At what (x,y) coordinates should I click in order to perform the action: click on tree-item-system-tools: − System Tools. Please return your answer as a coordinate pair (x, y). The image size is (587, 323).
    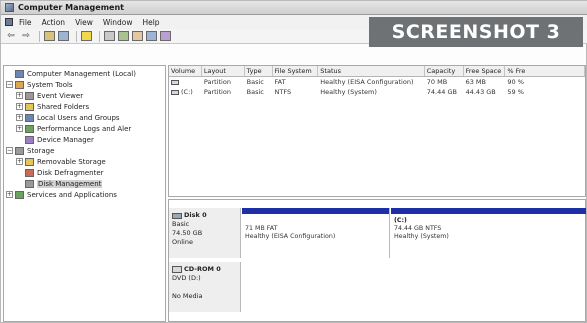
    Looking at the image, I should click on (84, 84).